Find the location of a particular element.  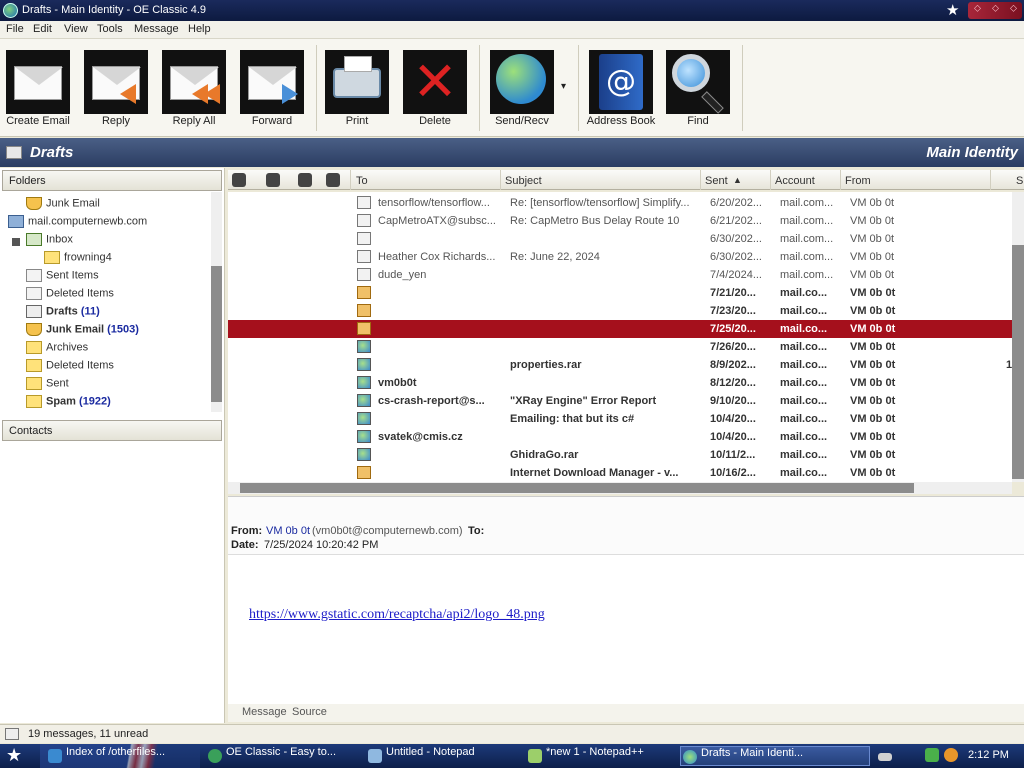

folder-archives: Archives is located at coordinates (57, 349).